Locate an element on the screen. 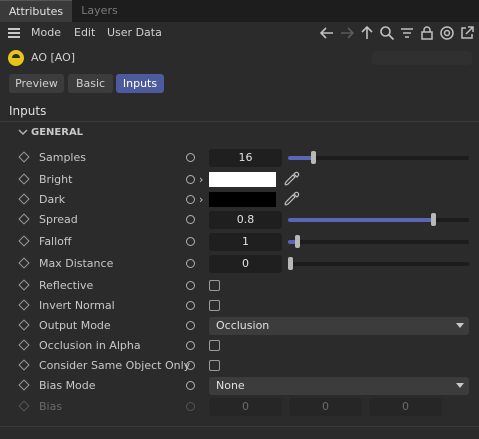  tab-layers: Layers is located at coordinates (99, 11).